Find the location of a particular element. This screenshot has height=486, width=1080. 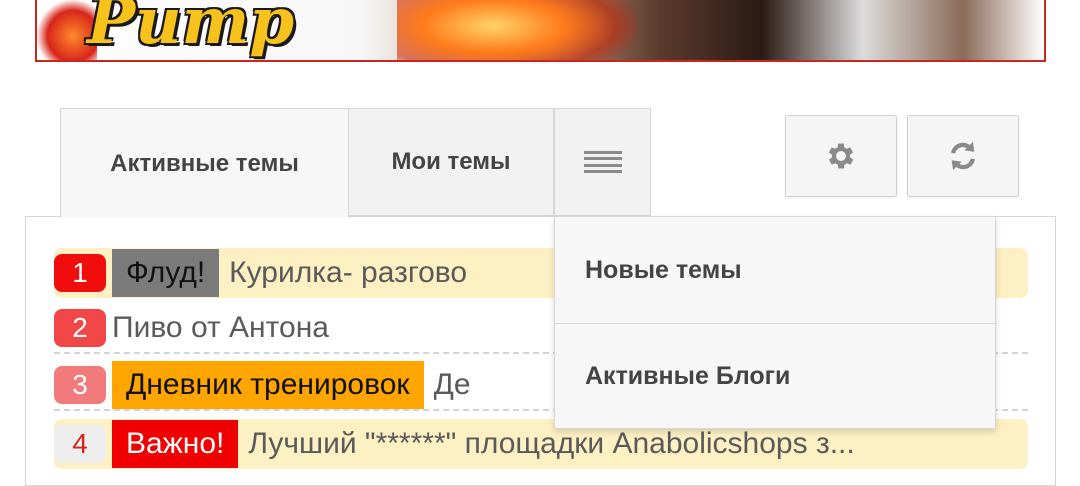

topic-rank-badge: 4 is located at coordinates (80, 444).